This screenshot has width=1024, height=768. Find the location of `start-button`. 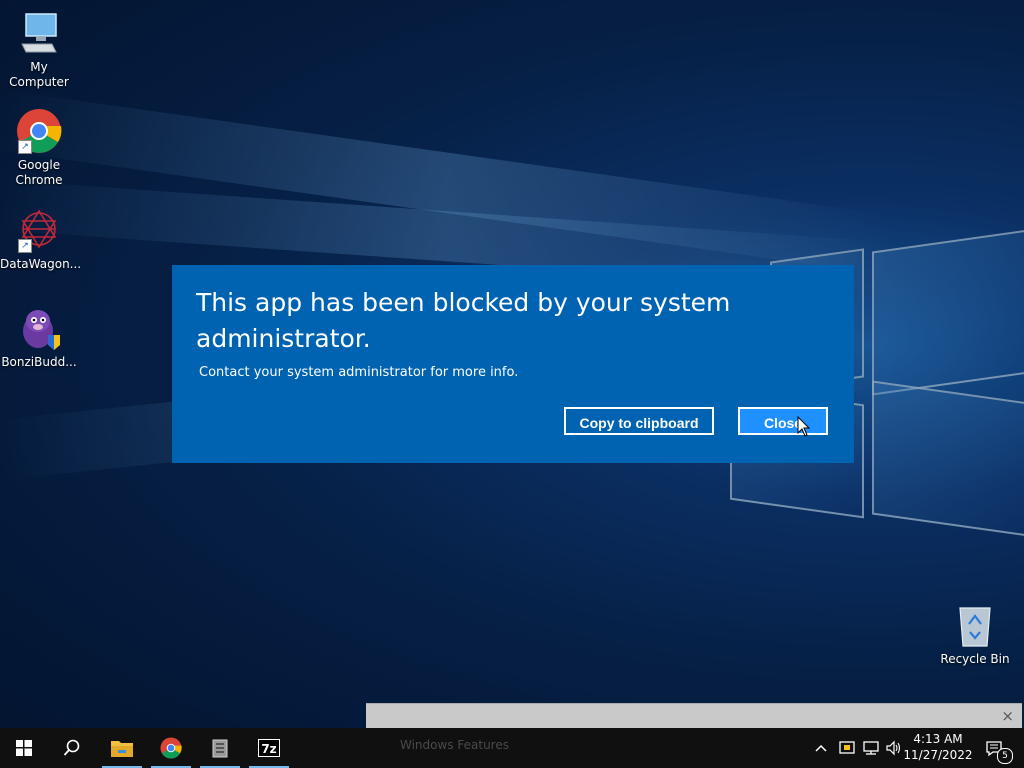

start-button is located at coordinates (24, 748).